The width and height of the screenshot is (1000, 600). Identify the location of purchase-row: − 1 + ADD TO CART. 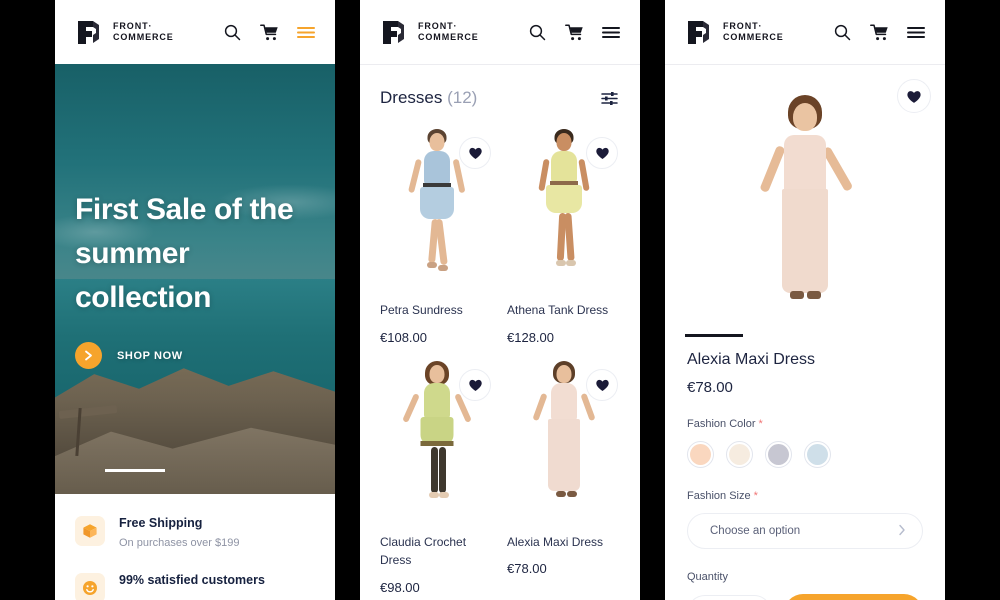
(805, 597).